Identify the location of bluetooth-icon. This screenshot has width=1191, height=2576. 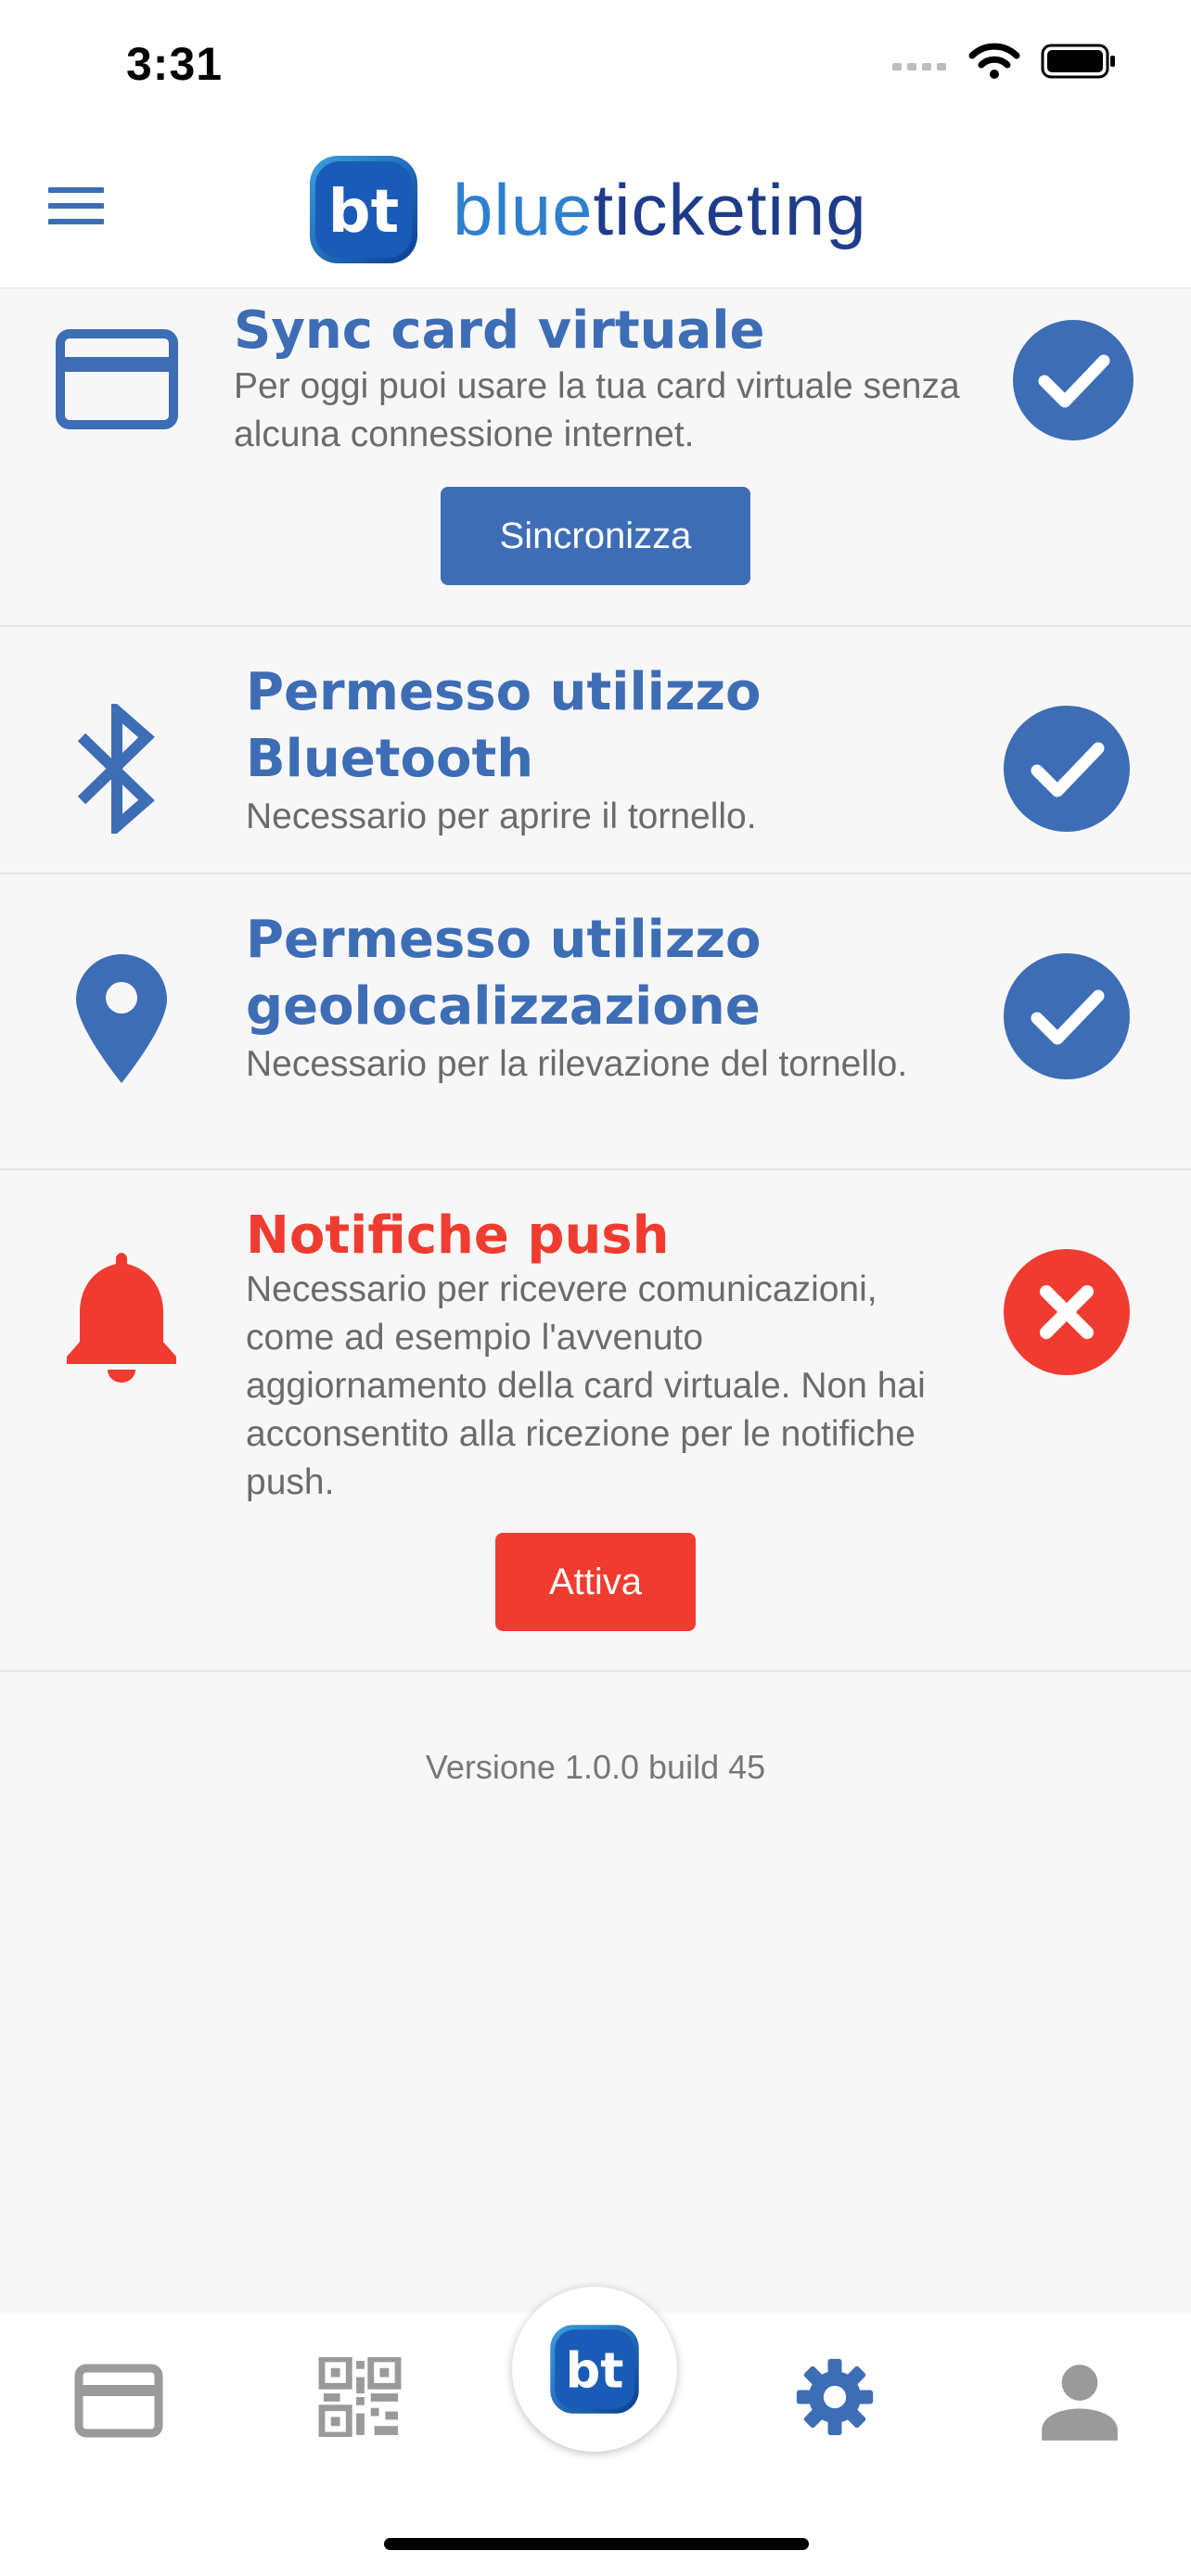
(116, 769).